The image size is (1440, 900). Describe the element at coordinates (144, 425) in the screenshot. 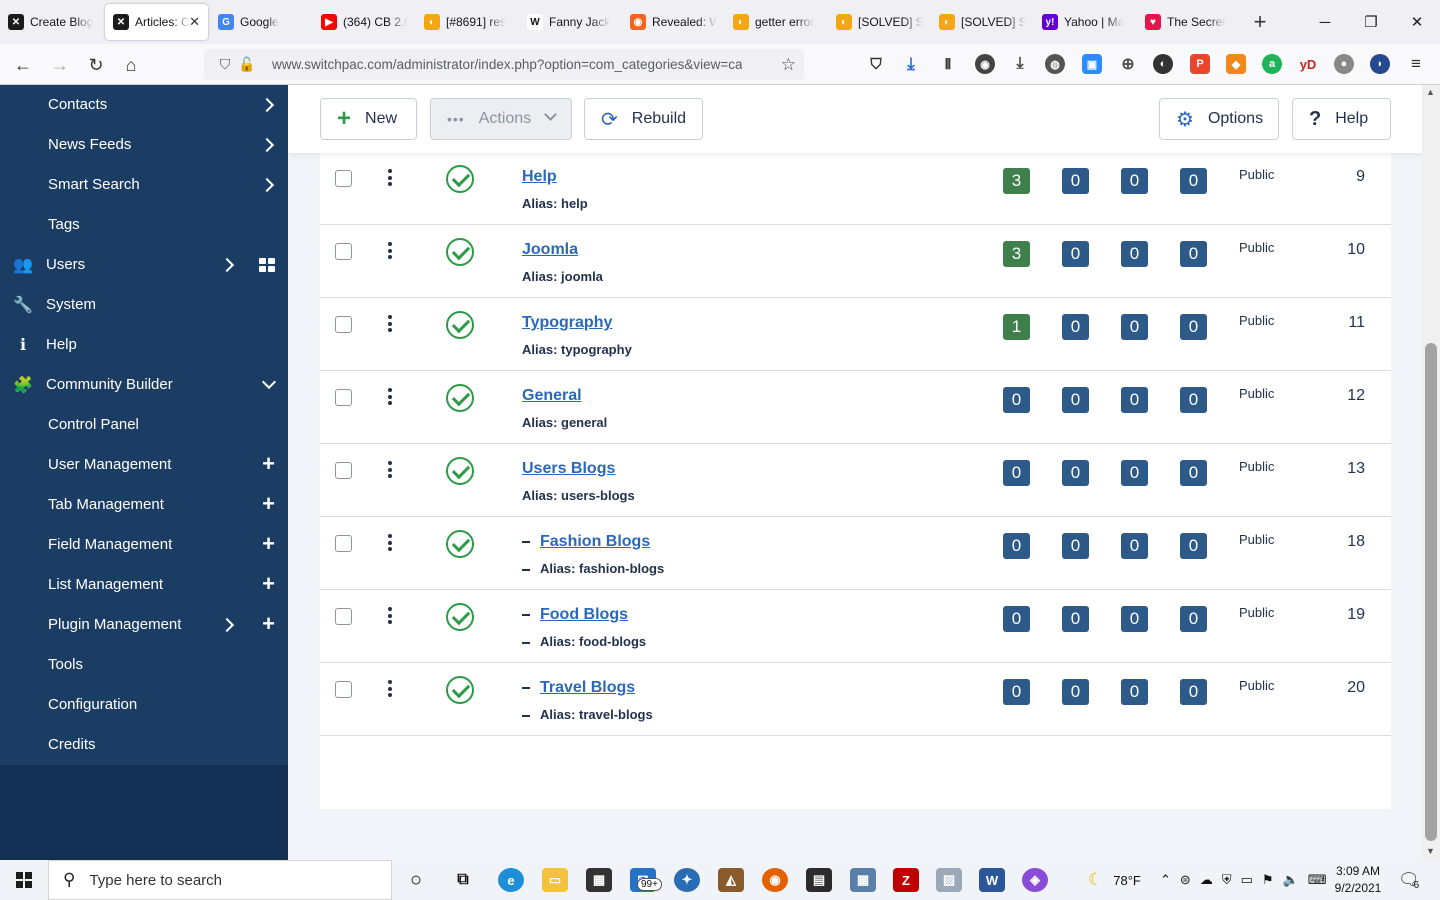

I see `sidebar-item-control-panel: Control Panel` at that location.